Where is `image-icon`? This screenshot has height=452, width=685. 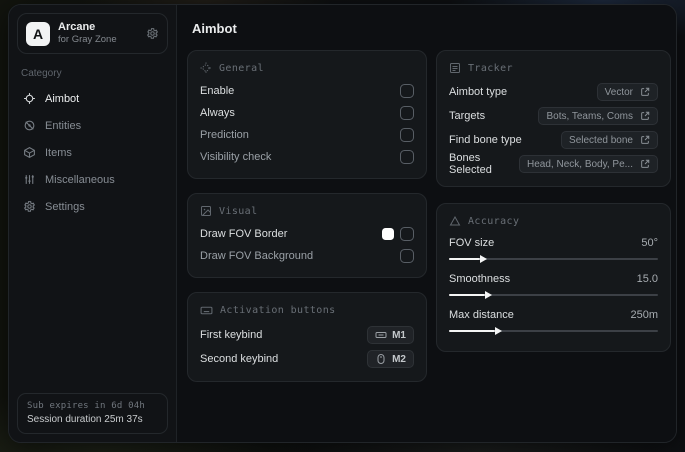
image-icon is located at coordinates (206, 211).